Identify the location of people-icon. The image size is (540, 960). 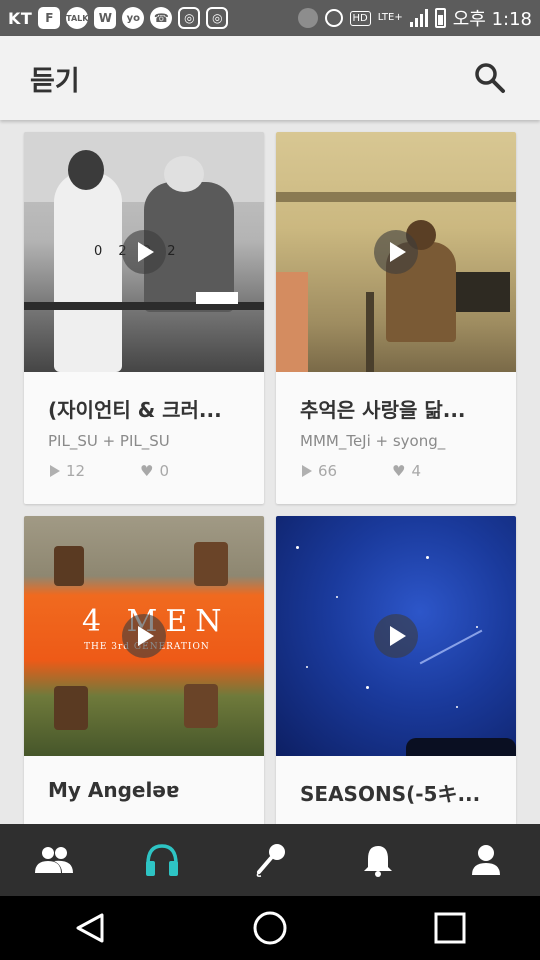
(54, 860).